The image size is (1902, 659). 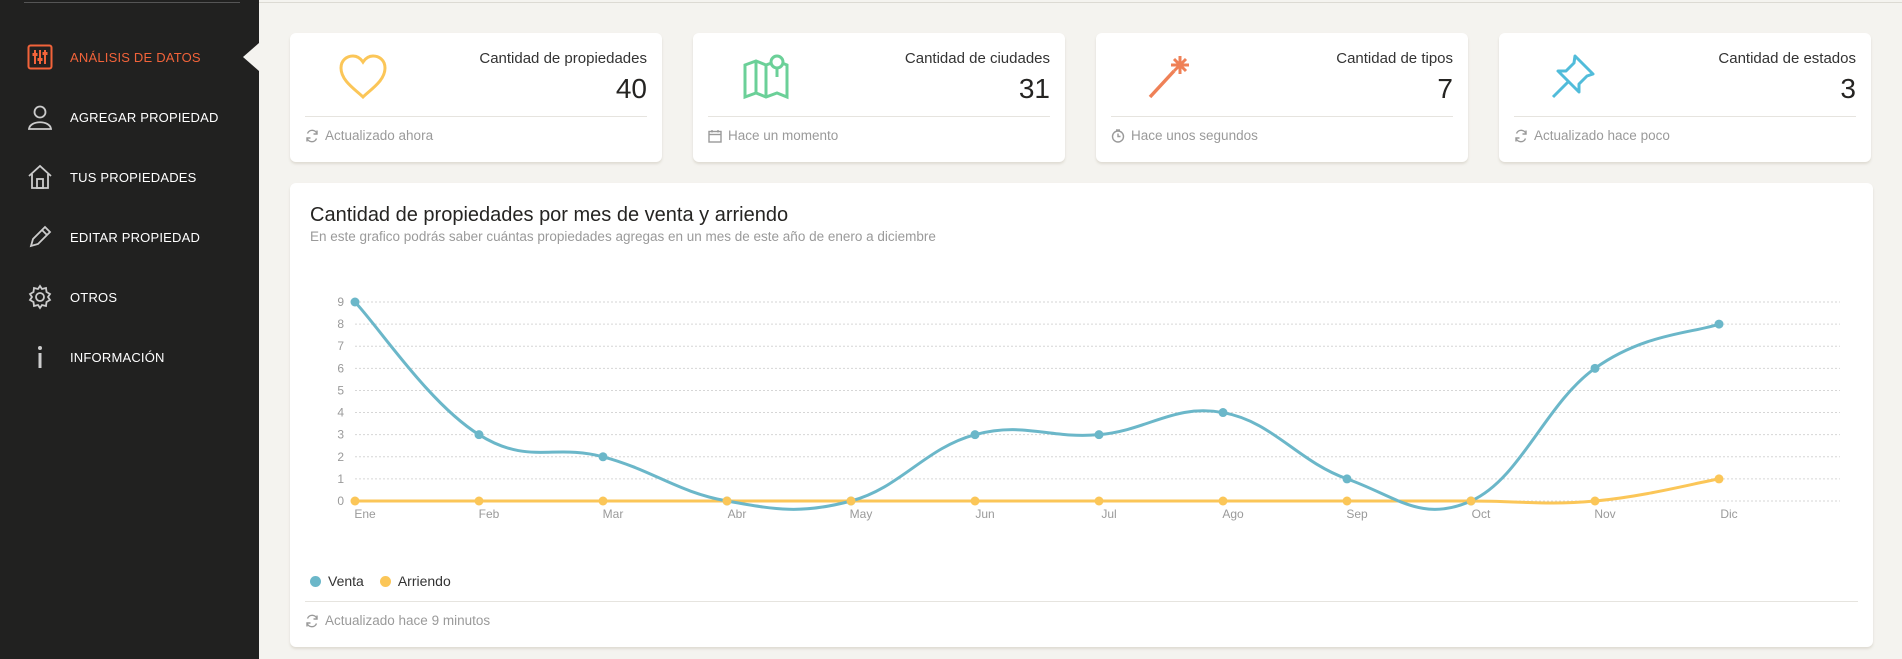 I want to click on x-tick-label: Oct, so click(x=1481, y=514).